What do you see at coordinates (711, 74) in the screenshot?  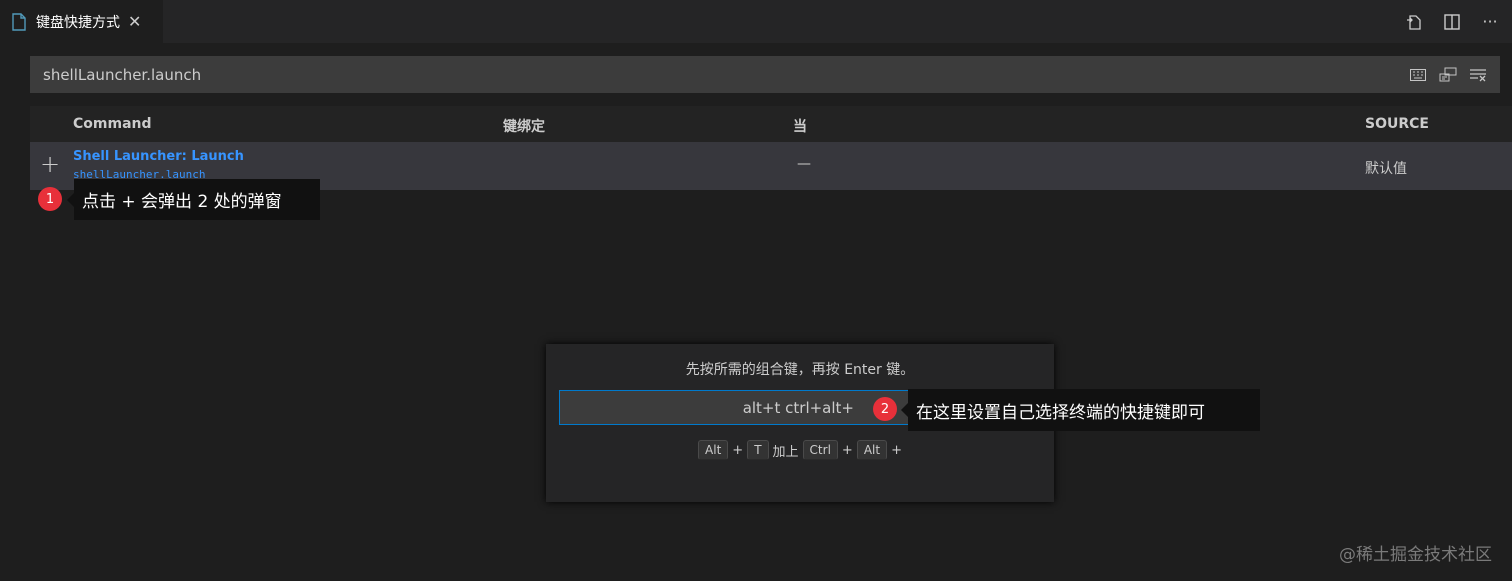 I see `search-input` at bounding box center [711, 74].